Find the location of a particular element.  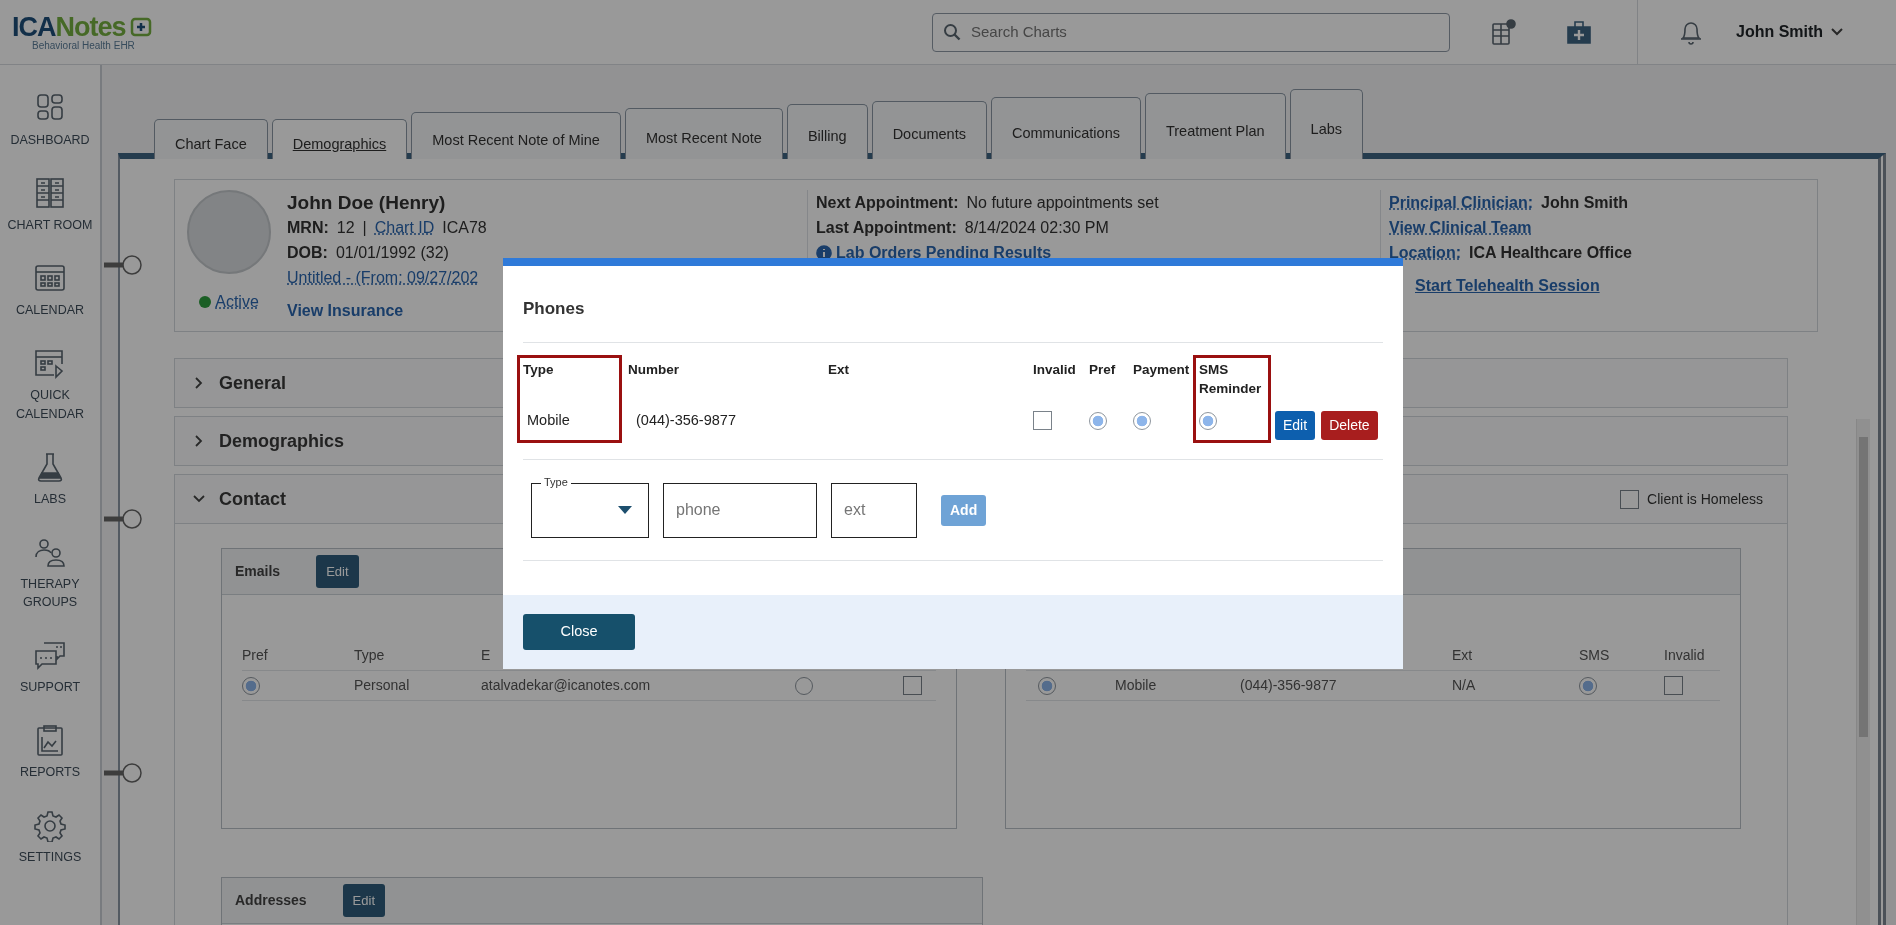

table-cell: Personal is located at coordinates (417, 686).